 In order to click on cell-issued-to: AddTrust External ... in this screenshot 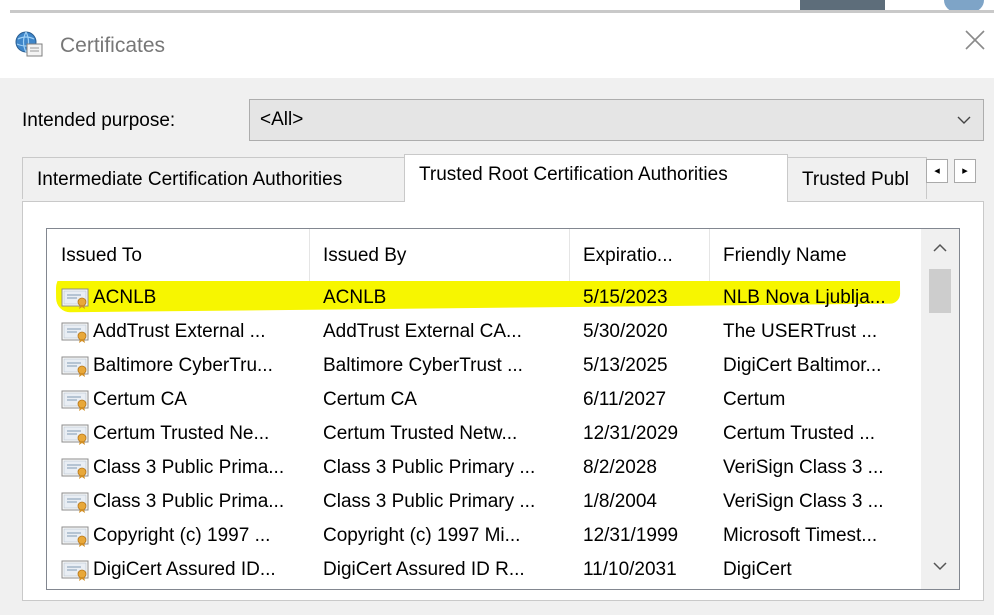, I will do `click(179, 331)`.